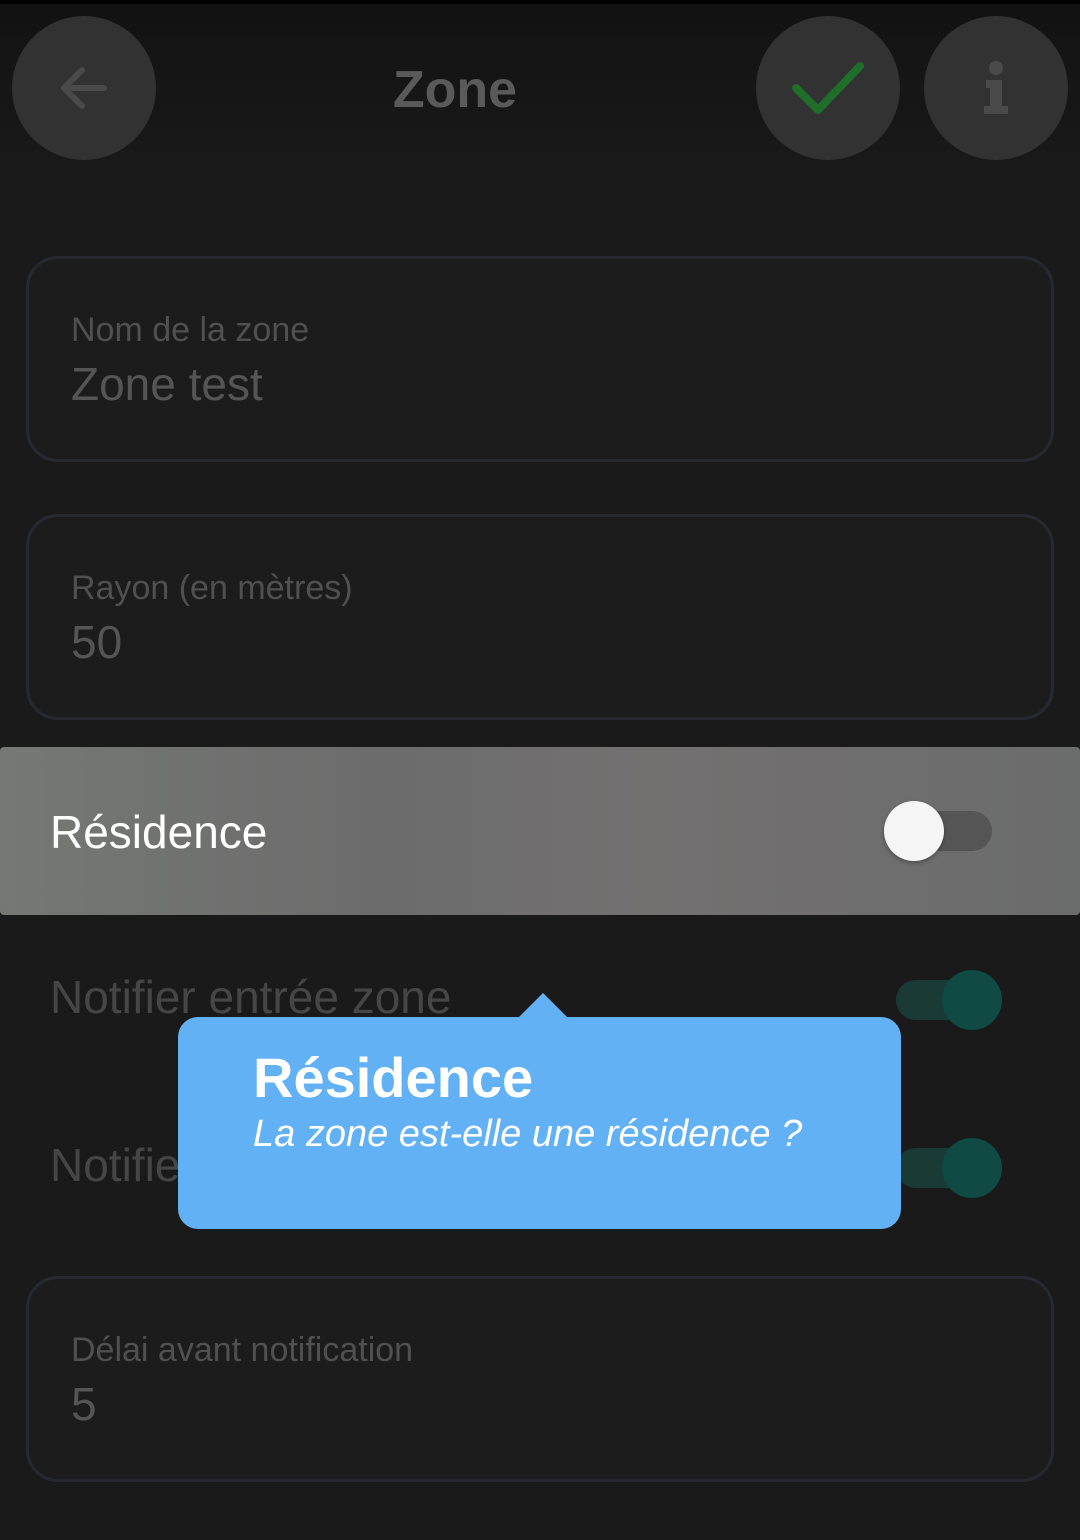 Image resolution: width=1080 pixels, height=1540 pixels. I want to click on delay-label: Délai avant notification, so click(242, 1350).